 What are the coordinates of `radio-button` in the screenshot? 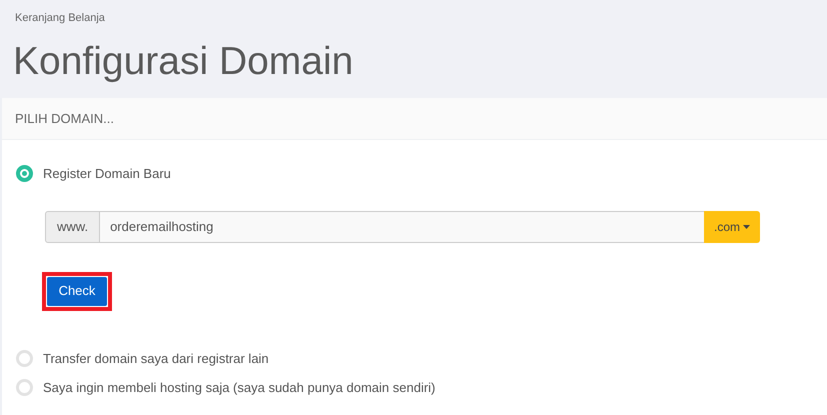 It's located at (24, 173).